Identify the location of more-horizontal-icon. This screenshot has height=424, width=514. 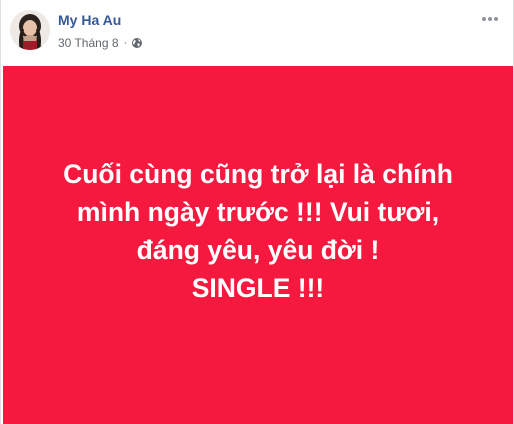
(490, 19).